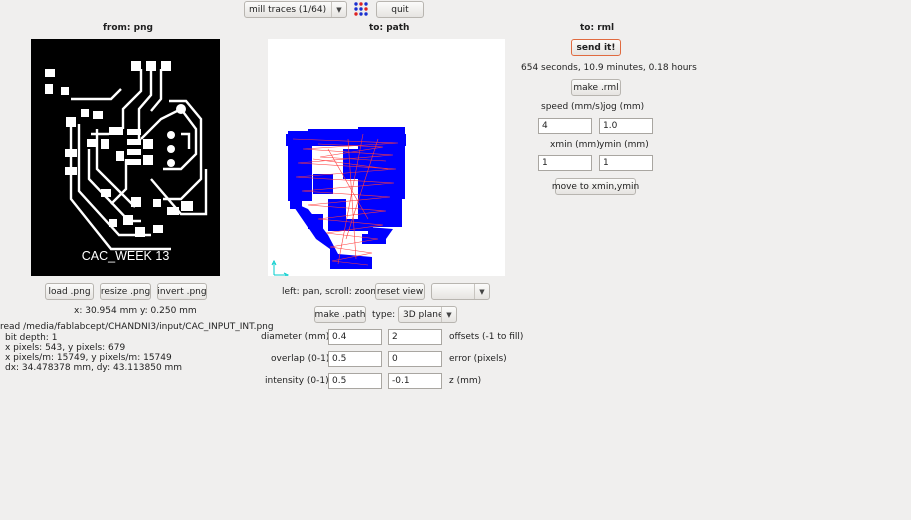 The image size is (911, 520). What do you see at coordinates (609, 68) in the screenshot?
I see `time-estimate: 654 seconds, 10.9 minutes, 0.18 hours` at bounding box center [609, 68].